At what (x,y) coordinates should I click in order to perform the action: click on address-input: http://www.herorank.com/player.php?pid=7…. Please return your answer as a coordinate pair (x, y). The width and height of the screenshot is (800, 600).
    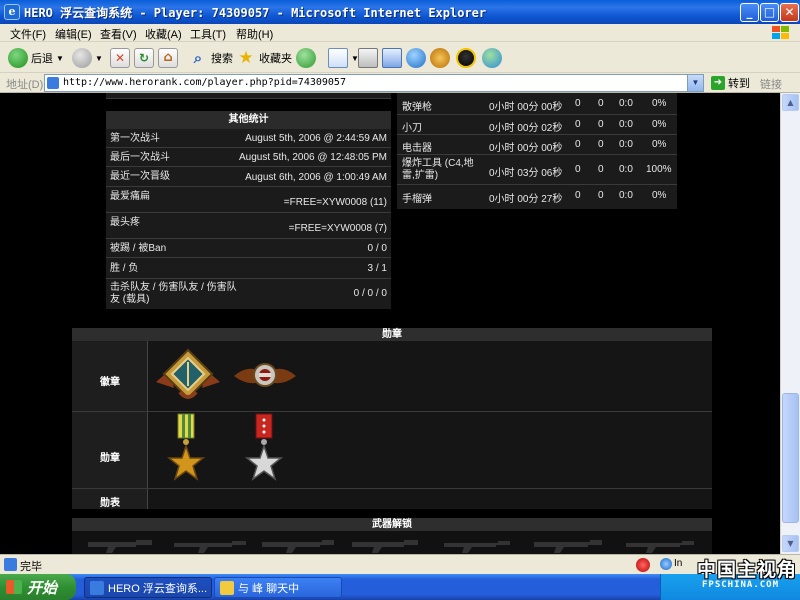
    Looking at the image, I should click on (374, 83).